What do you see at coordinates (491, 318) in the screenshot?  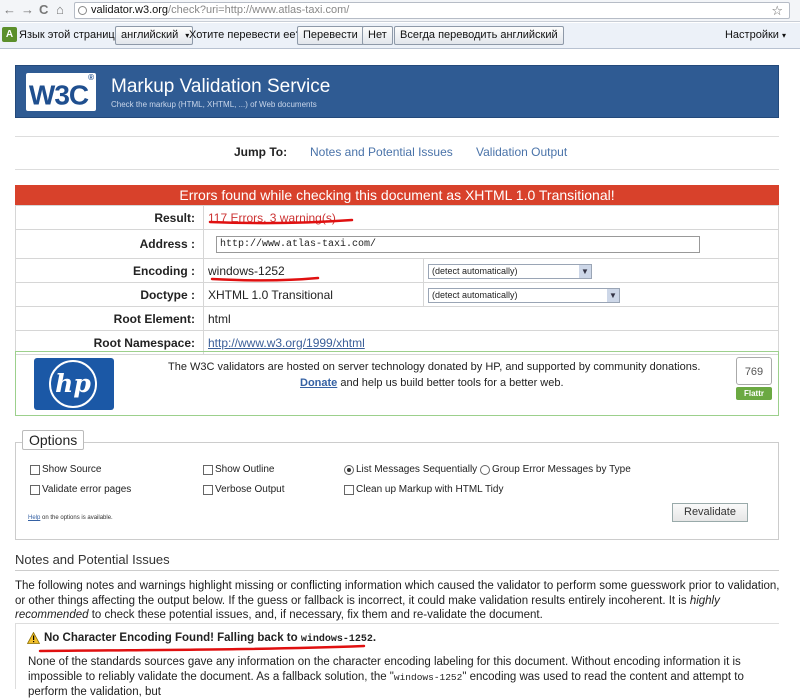 I see `root-element-value: html` at bounding box center [491, 318].